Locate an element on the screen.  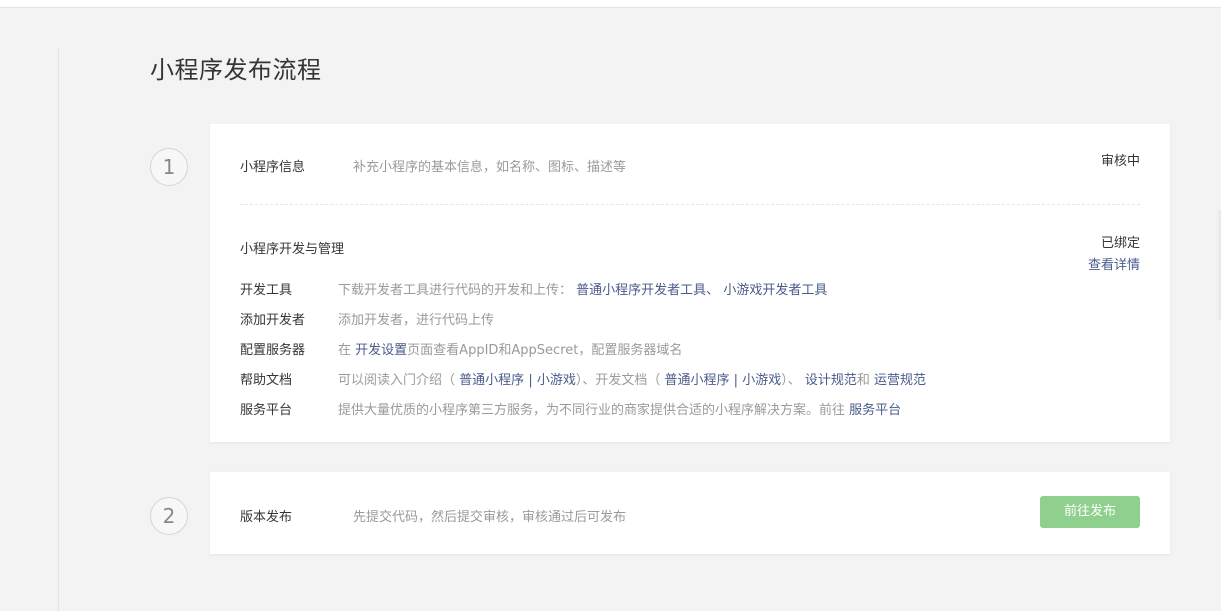
tools-row: 下载开发者工具进行代码的开发和上传： 普通小程序开发者工具、 小游戏开发者工具 is located at coordinates (582, 288).